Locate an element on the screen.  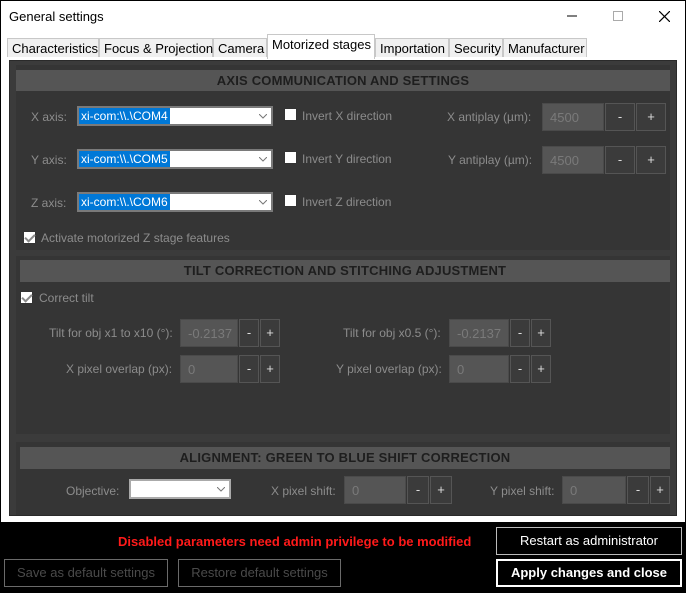
y-axis-value: xi-com:\\.\COM5 is located at coordinates (124, 159).